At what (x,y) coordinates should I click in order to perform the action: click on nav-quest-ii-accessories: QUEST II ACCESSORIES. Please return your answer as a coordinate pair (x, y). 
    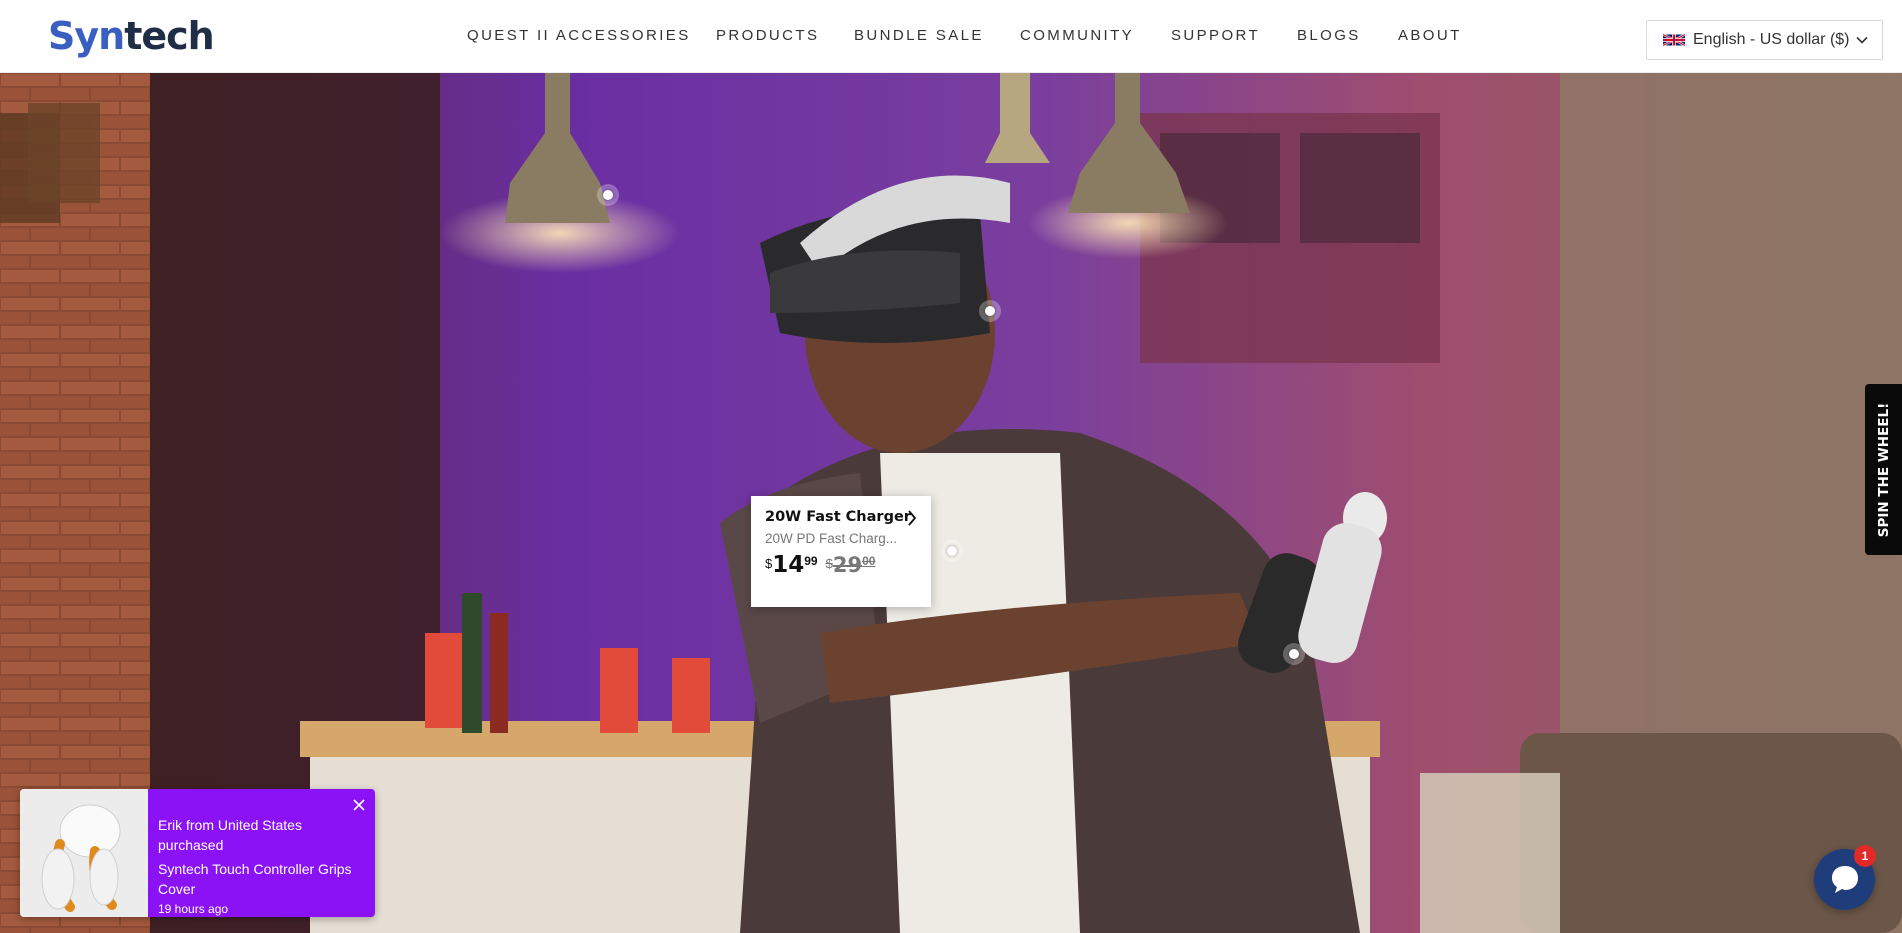
    Looking at the image, I should click on (579, 35).